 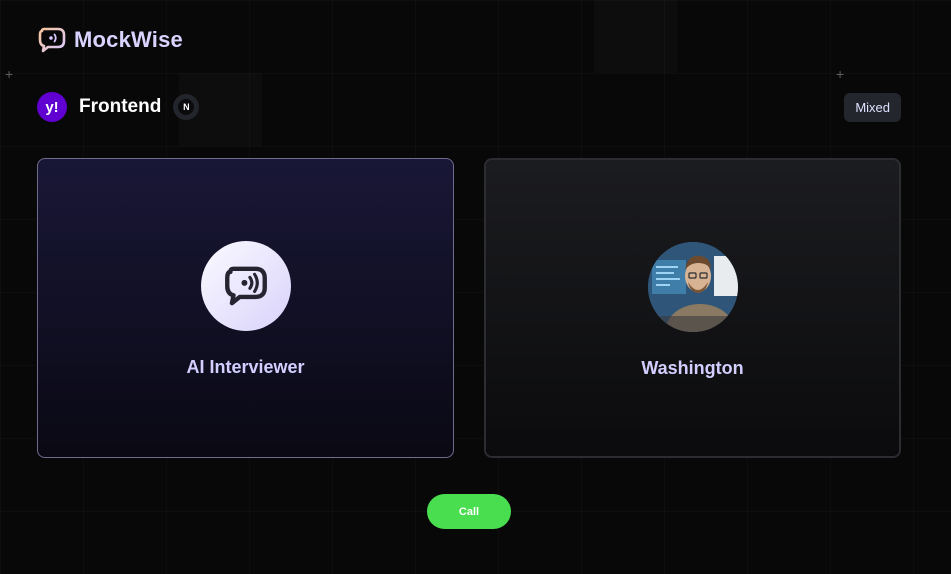 What do you see at coordinates (128, 40) in the screenshot?
I see `brand-name: MockWise` at bounding box center [128, 40].